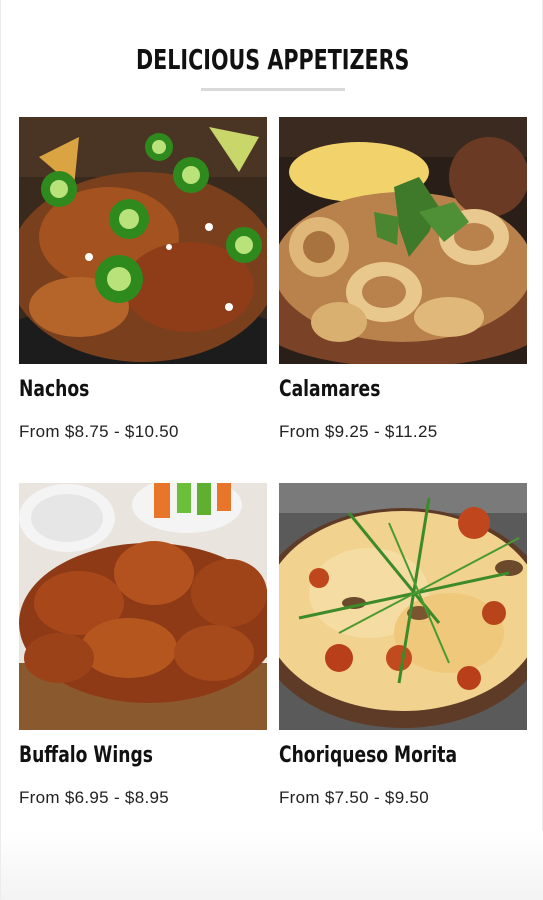 Image resolution: width=543 pixels, height=900 pixels. What do you see at coordinates (143, 606) in the screenshot?
I see `buffalo-wings-photo` at bounding box center [143, 606].